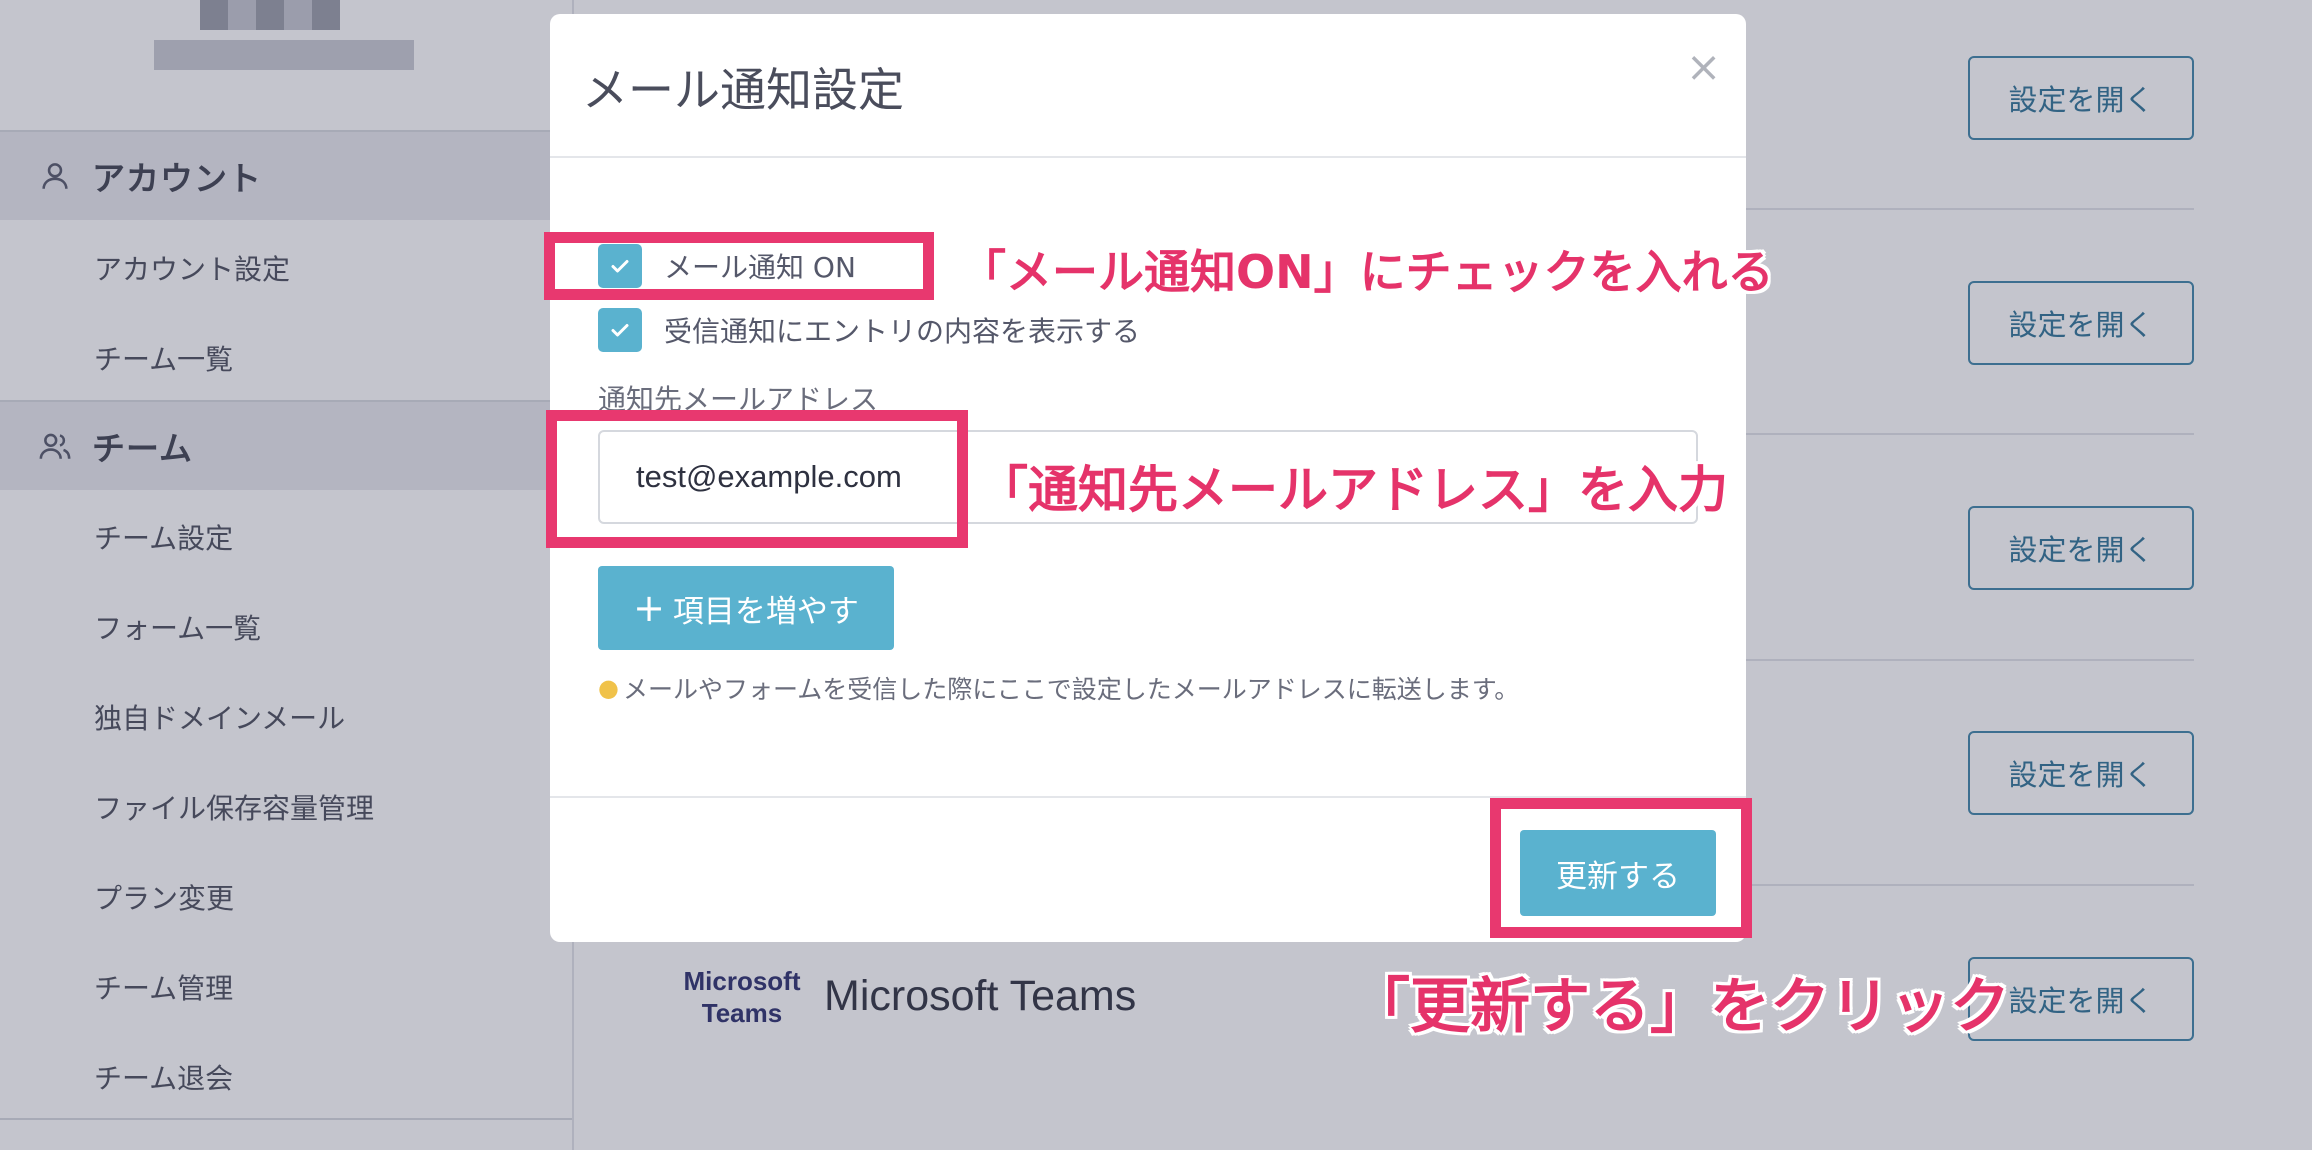 The image size is (2312, 1150). Describe the element at coordinates (1367, 272) in the screenshot. I see `annotation-check: 「メール通知ON」にチェックを入れる` at that location.